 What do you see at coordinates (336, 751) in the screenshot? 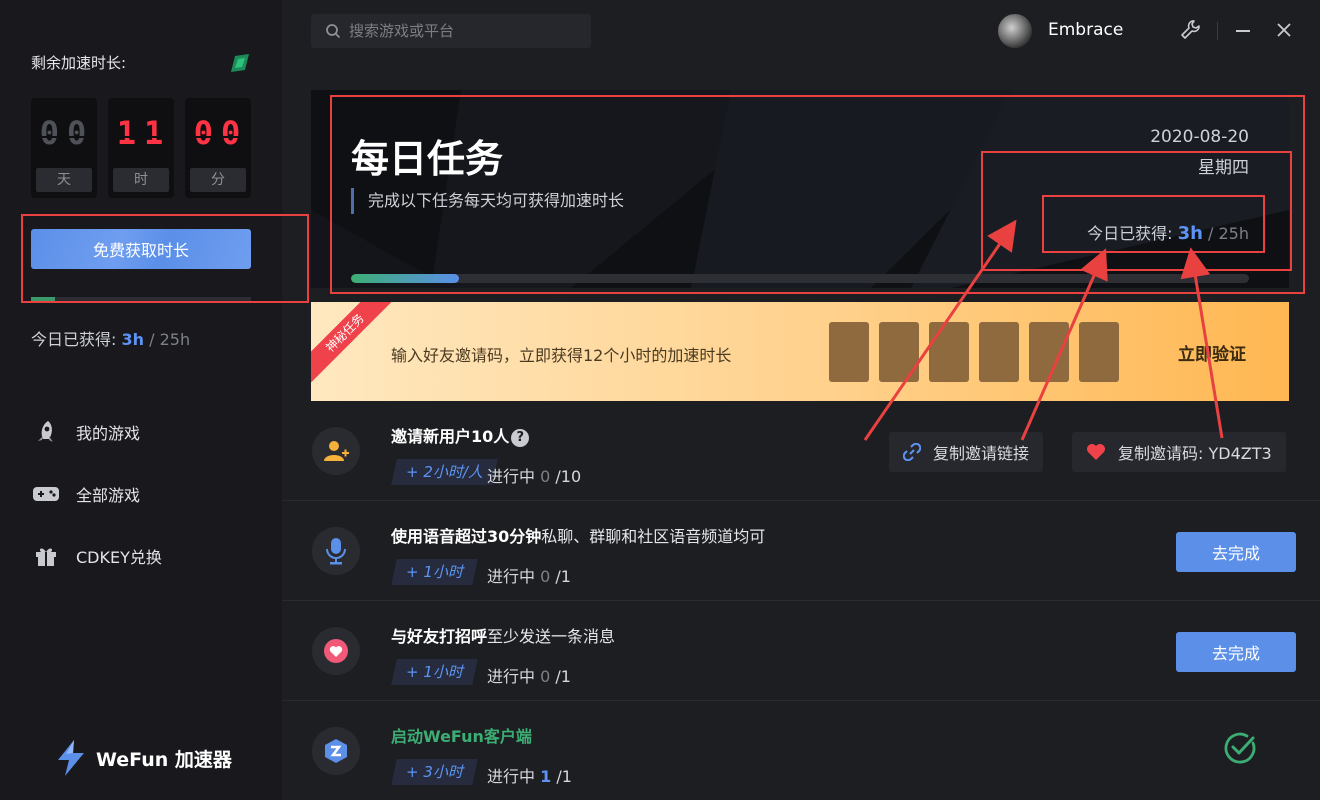
I see `wefun-app-icon` at bounding box center [336, 751].